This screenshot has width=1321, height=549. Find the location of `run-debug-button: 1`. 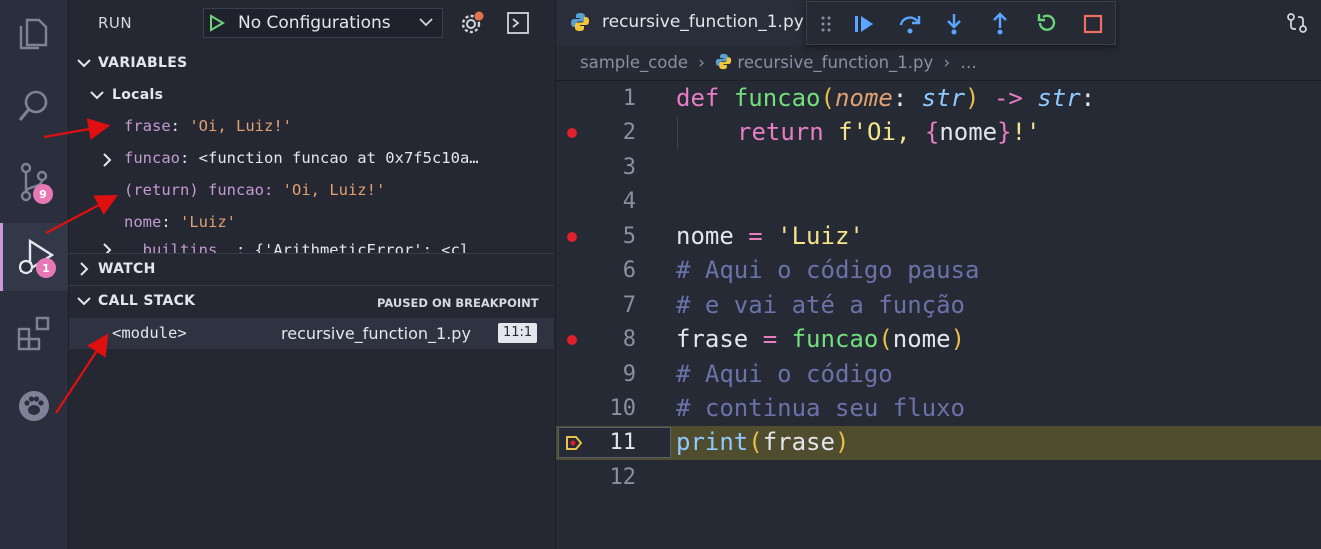

run-debug-button: 1 is located at coordinates (34, 257).